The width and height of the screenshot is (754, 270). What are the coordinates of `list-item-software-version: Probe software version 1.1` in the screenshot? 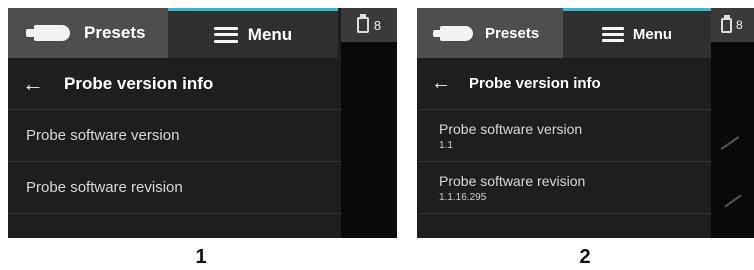 It's located at (564, 136).